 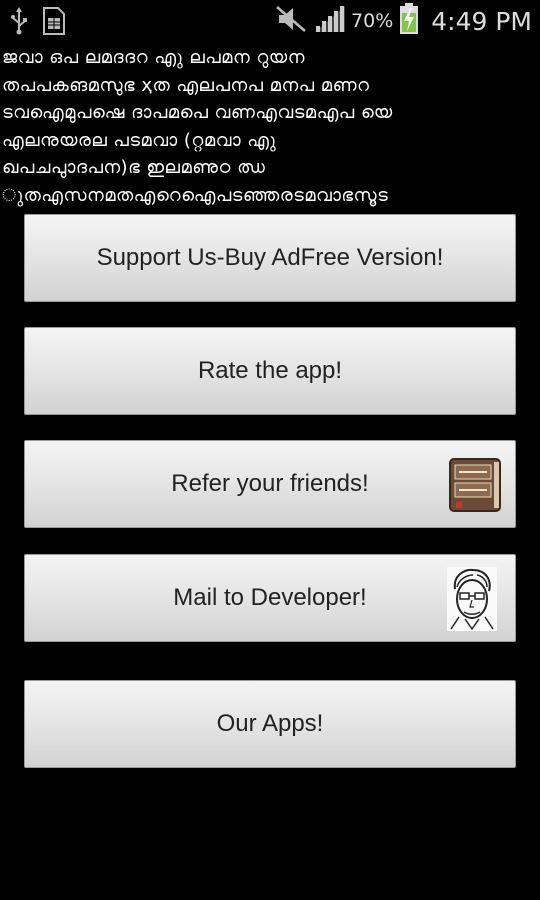 I want to click on refer-friends-label: Refer your friends!, so click(x=270, y=483).